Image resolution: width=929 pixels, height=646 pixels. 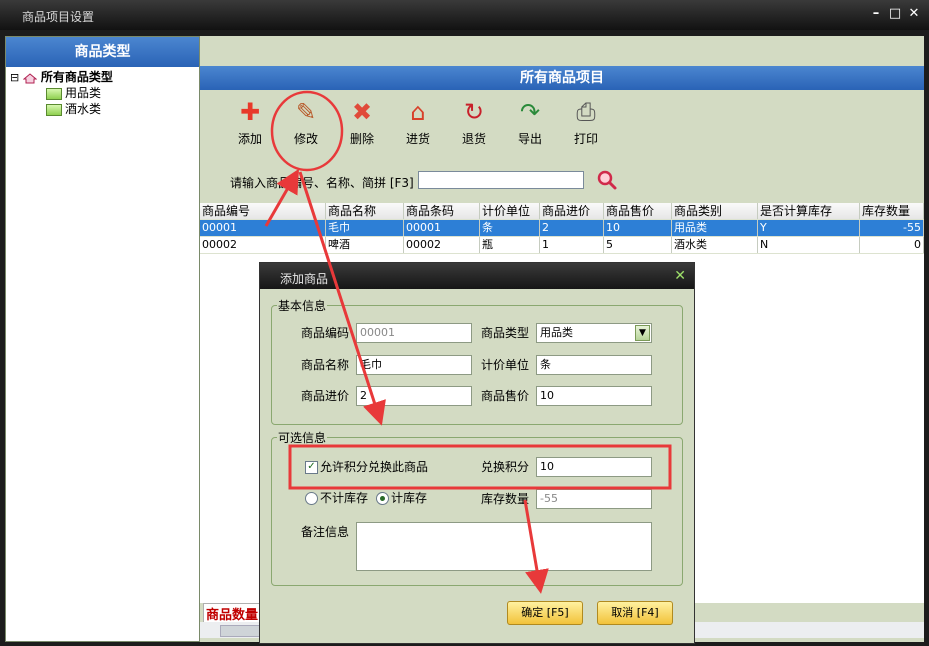 What do you see at coordinates (504, 546) in the screenshot?
I see `remark-textarea` at bounding box center [504, 546].